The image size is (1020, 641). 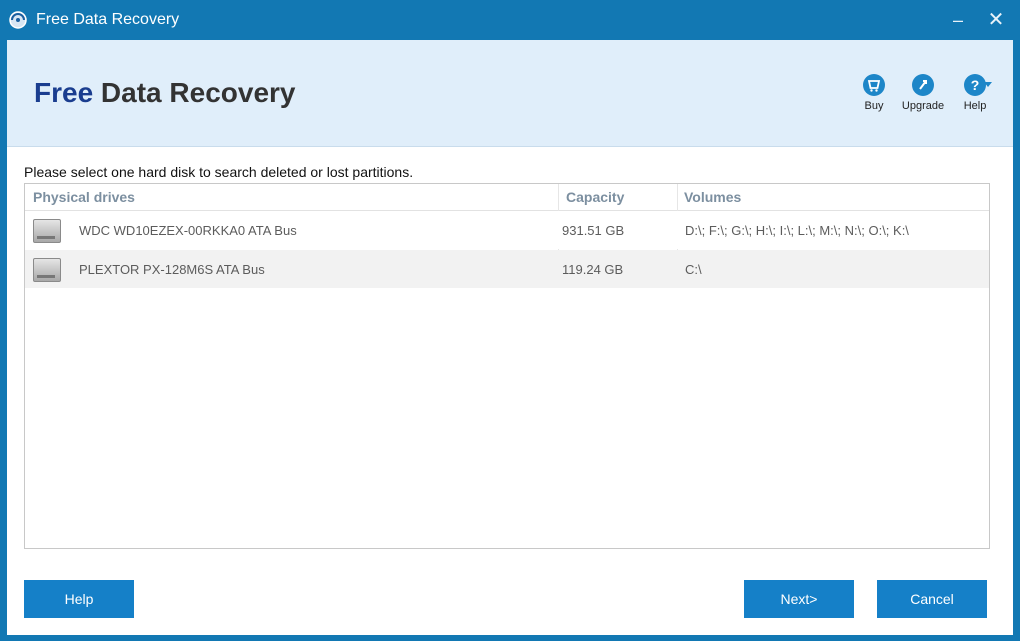 What do you see at coordinates (923, 85) in the screenshot?
I see `upgrade-icon` at bounding box center [923, 85].